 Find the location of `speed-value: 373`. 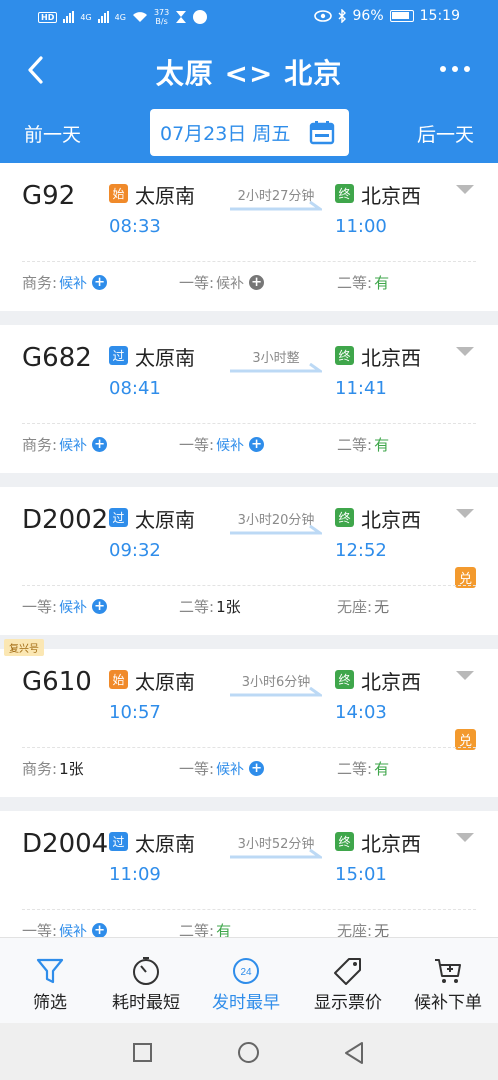

speed-value: 373 is located at coordinates (161, 12).